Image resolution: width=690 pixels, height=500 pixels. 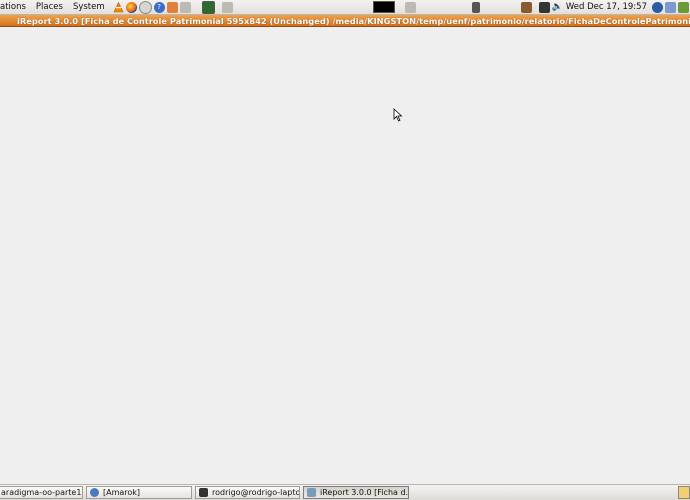 What do you see at coordinates (657, 7) in the screenshot?
I see `web-browser-icon` at bounding box center [657, 7].